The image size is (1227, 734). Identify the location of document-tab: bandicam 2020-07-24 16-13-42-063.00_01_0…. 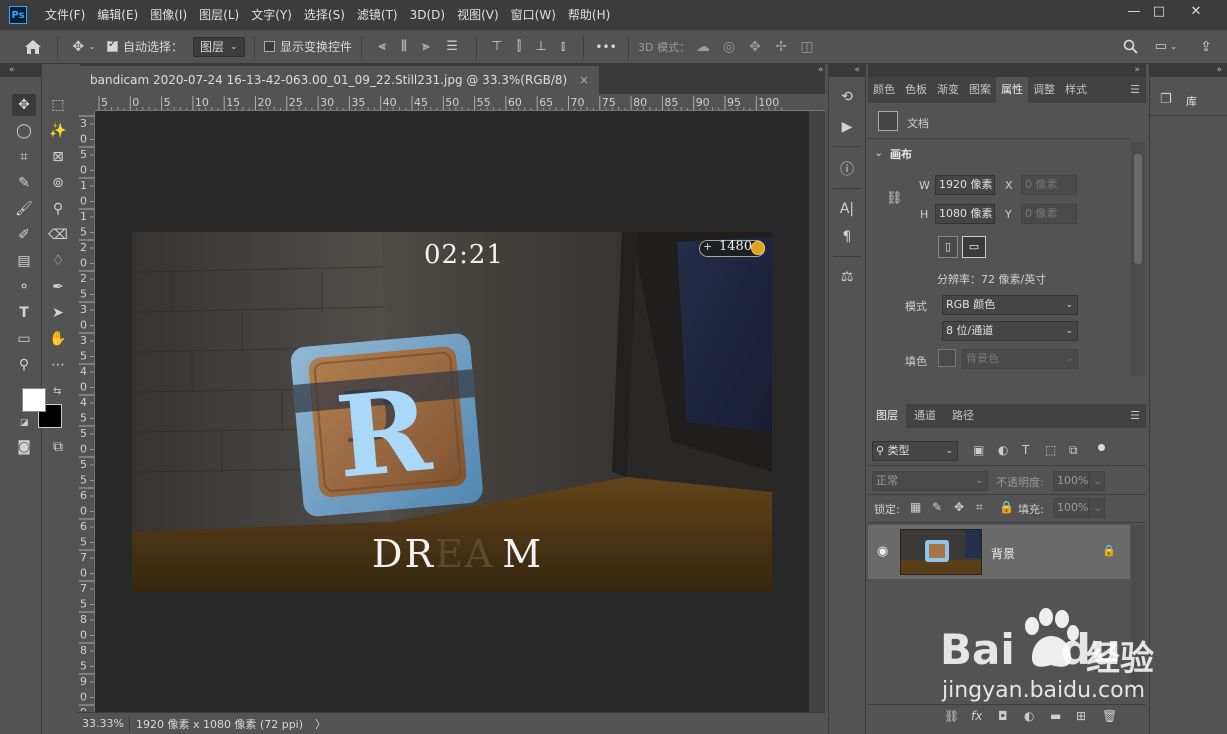
(340, 80).